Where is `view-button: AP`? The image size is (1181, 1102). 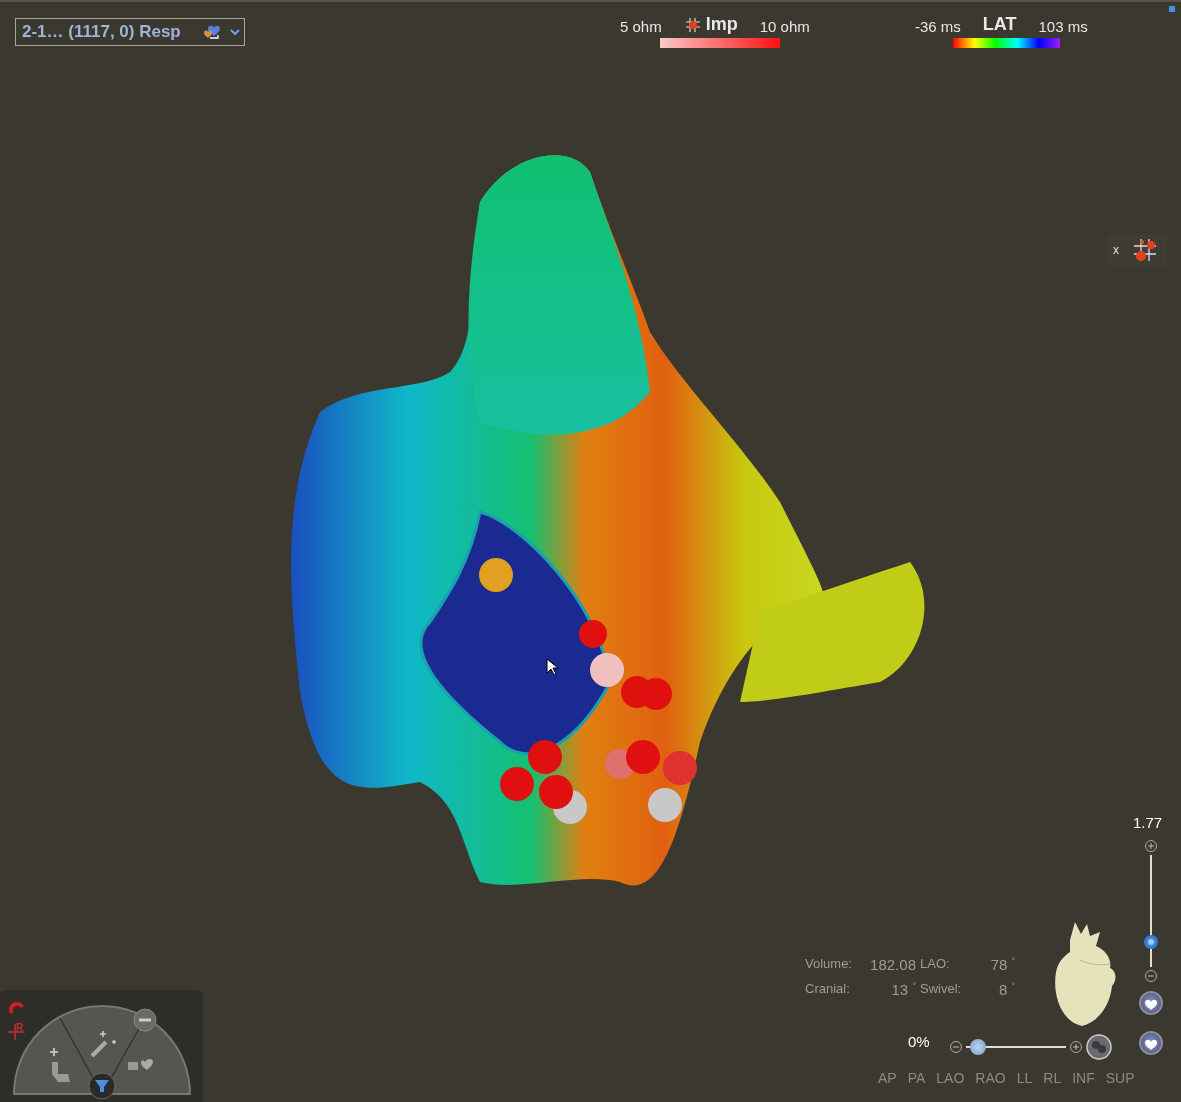 view-button: AP is located at coordinates (887, 1078).